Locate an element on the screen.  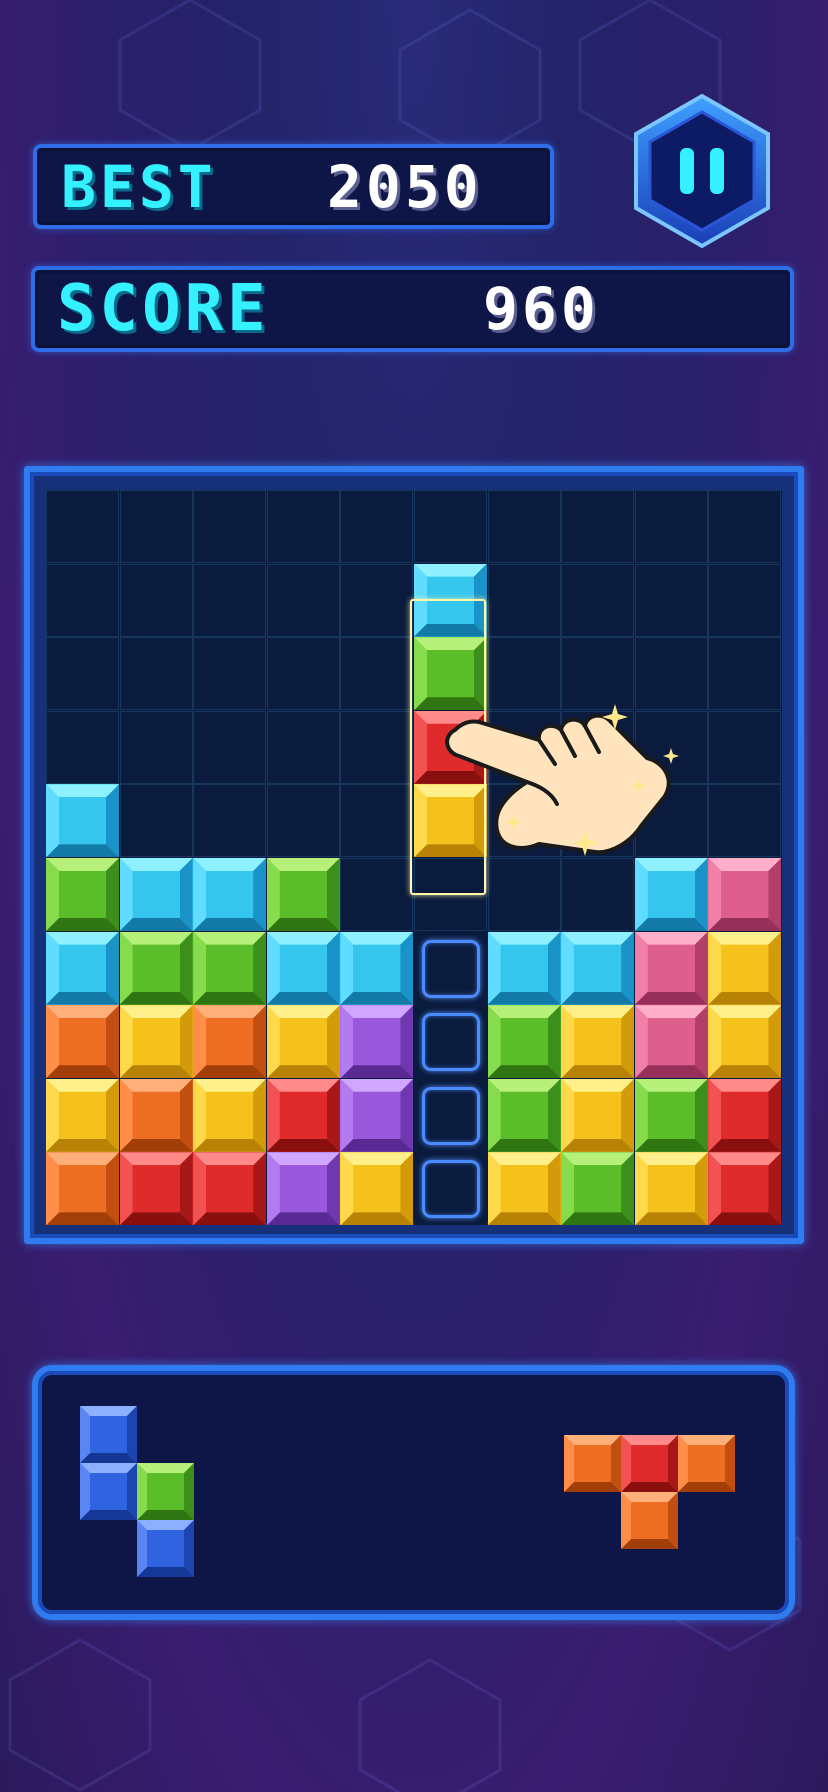
pause-icon is located at coordinates (702, 171).